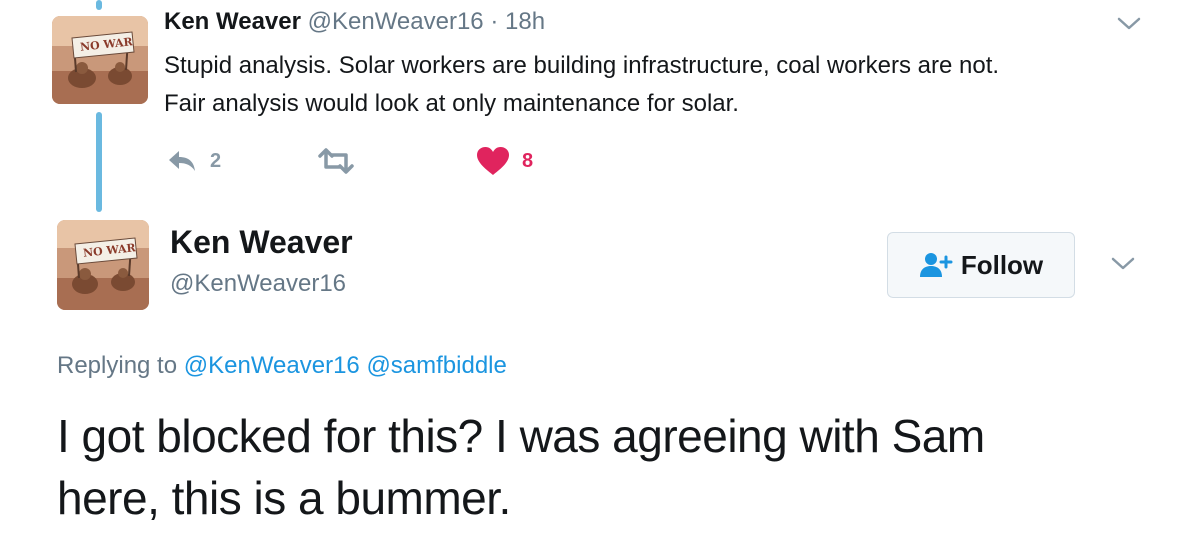 Image resolution: width=1200 pixels, height=542 pixels. I want to click on follow-button-label: Follow, so click(1002, 264).